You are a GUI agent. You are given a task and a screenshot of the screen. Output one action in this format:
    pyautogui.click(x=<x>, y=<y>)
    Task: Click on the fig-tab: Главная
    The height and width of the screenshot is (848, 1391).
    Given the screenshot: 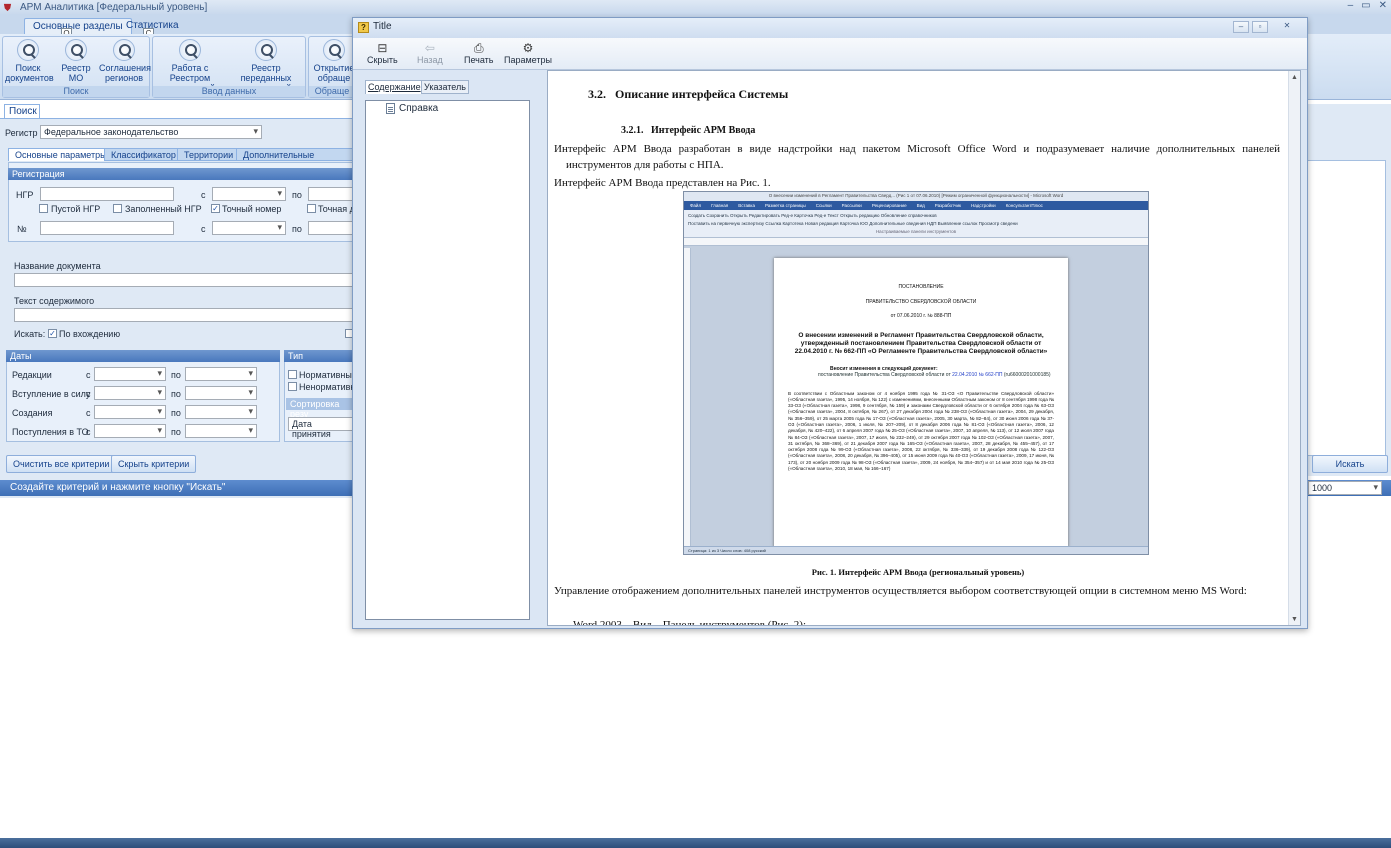 What is the action you would take?
    pyautogui.click(x=720, y=205)
    